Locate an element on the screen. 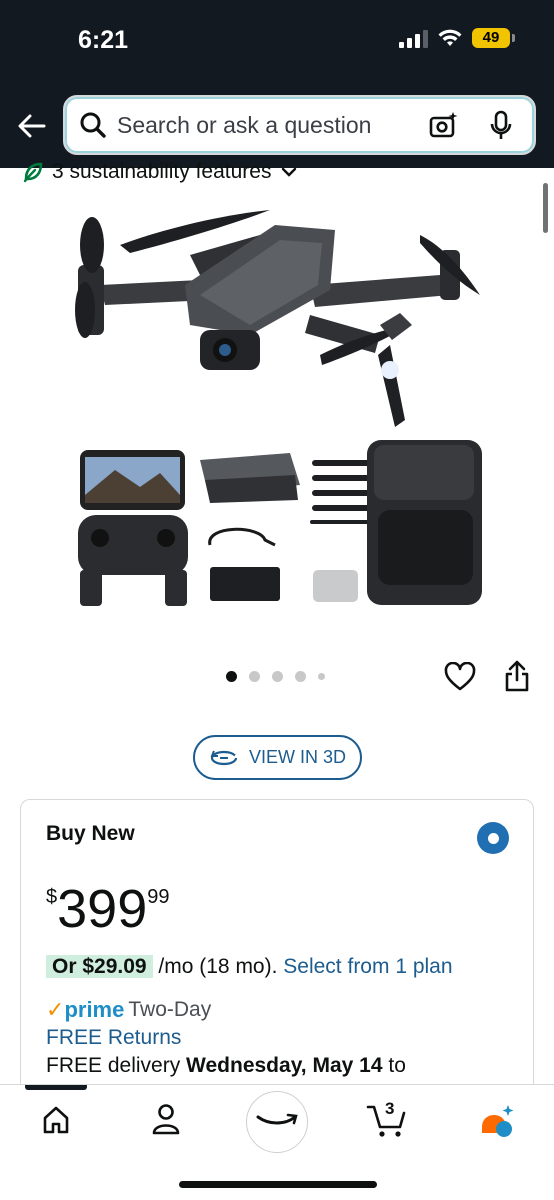 This screenshot has width=554, height=1200. cart-count: 3 is located at coordinates (390, 1108).